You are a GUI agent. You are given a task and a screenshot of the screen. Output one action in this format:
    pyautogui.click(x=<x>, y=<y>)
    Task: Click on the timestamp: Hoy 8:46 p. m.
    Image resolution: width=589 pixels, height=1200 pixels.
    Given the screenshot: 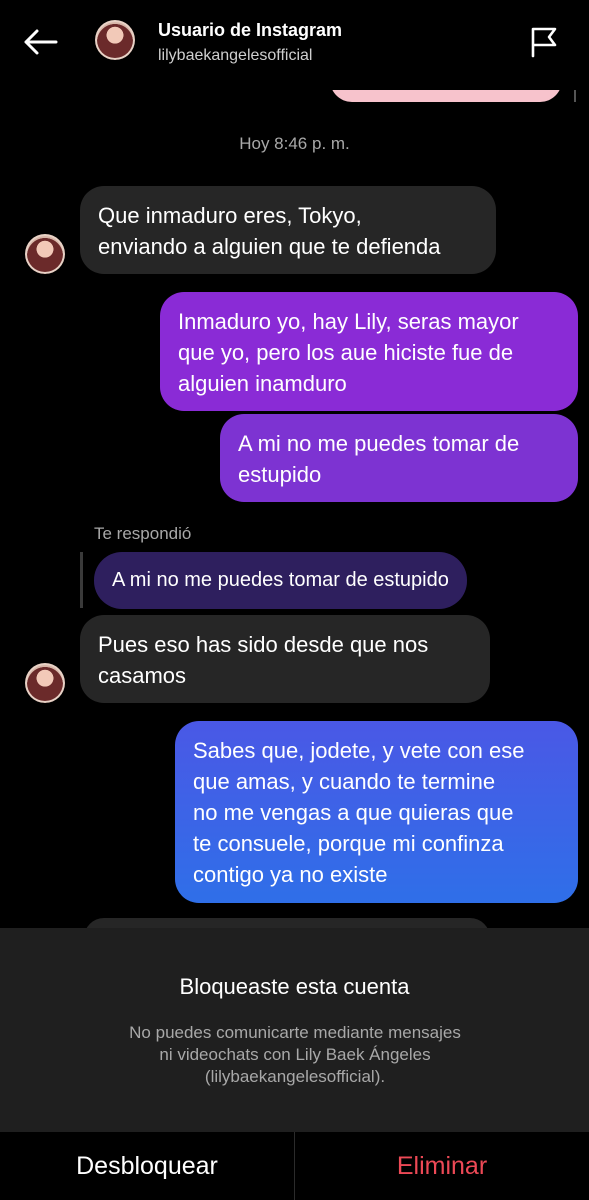 What is the action you would take?
    pyautogui.click(x=294, y=143)
    